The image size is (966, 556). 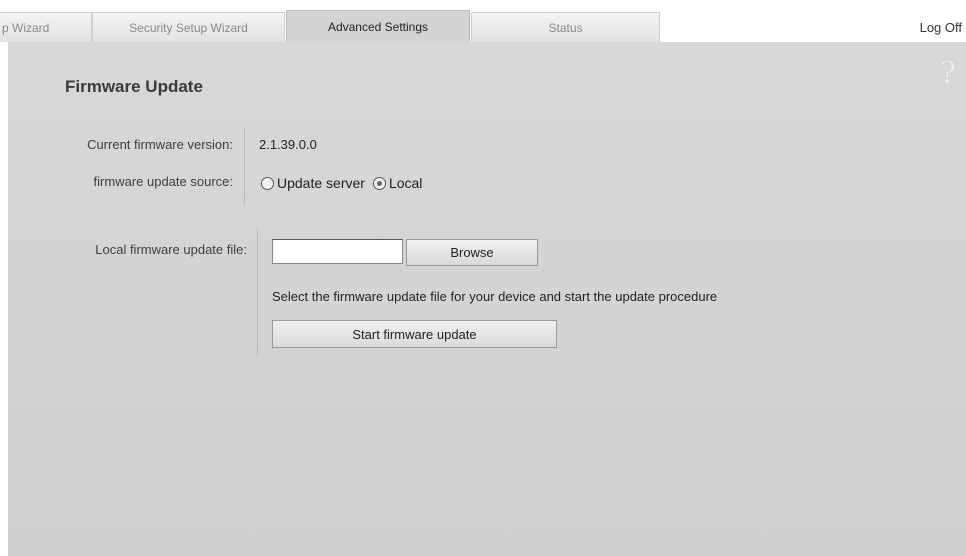 I want to click on radio-option-update-server: Update server, so click(x=313, y=183).